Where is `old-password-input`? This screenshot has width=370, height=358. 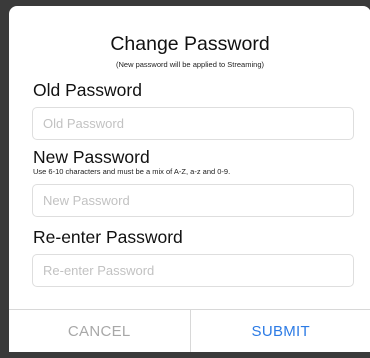
old-password-input is located at coordinates (193, 123).